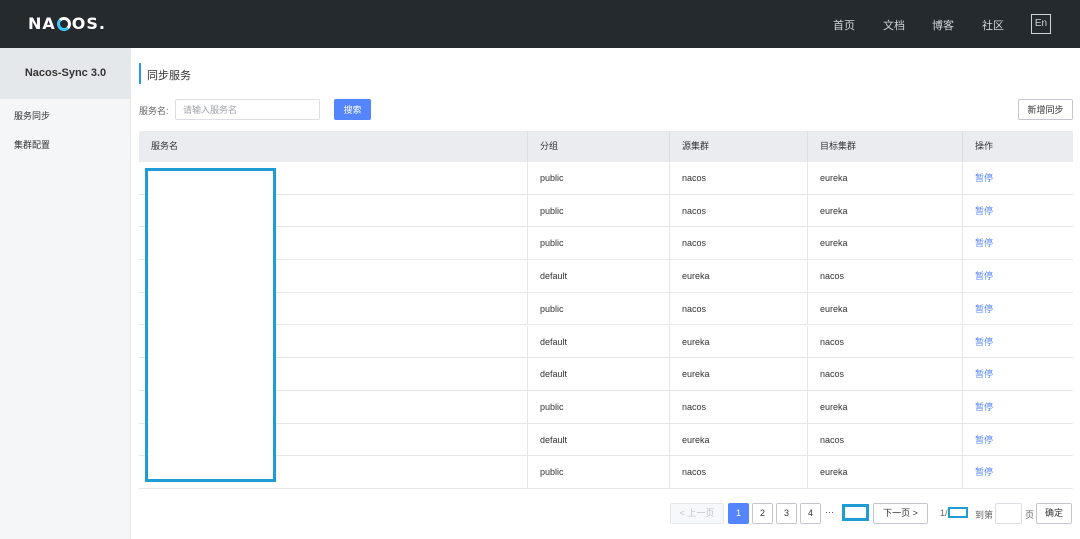 The width and height of the screenshot is (1080, 539). Describe the element at coordinates (333, 146) in the screenshot. I see `column-header-service-name: 服务名` at that location.